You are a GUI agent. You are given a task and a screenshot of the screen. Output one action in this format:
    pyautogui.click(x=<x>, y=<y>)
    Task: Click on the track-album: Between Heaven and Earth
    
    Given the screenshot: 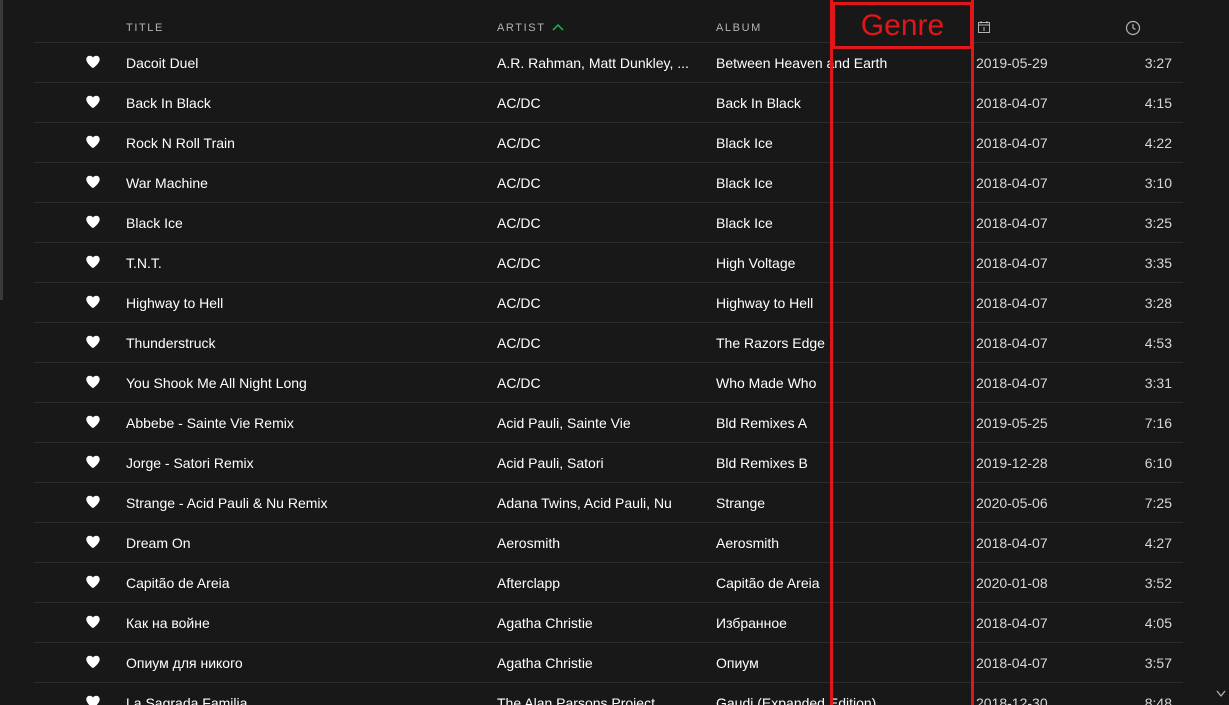 What is the action you would take?
    pyautogui.click(x=841, y=63)
    